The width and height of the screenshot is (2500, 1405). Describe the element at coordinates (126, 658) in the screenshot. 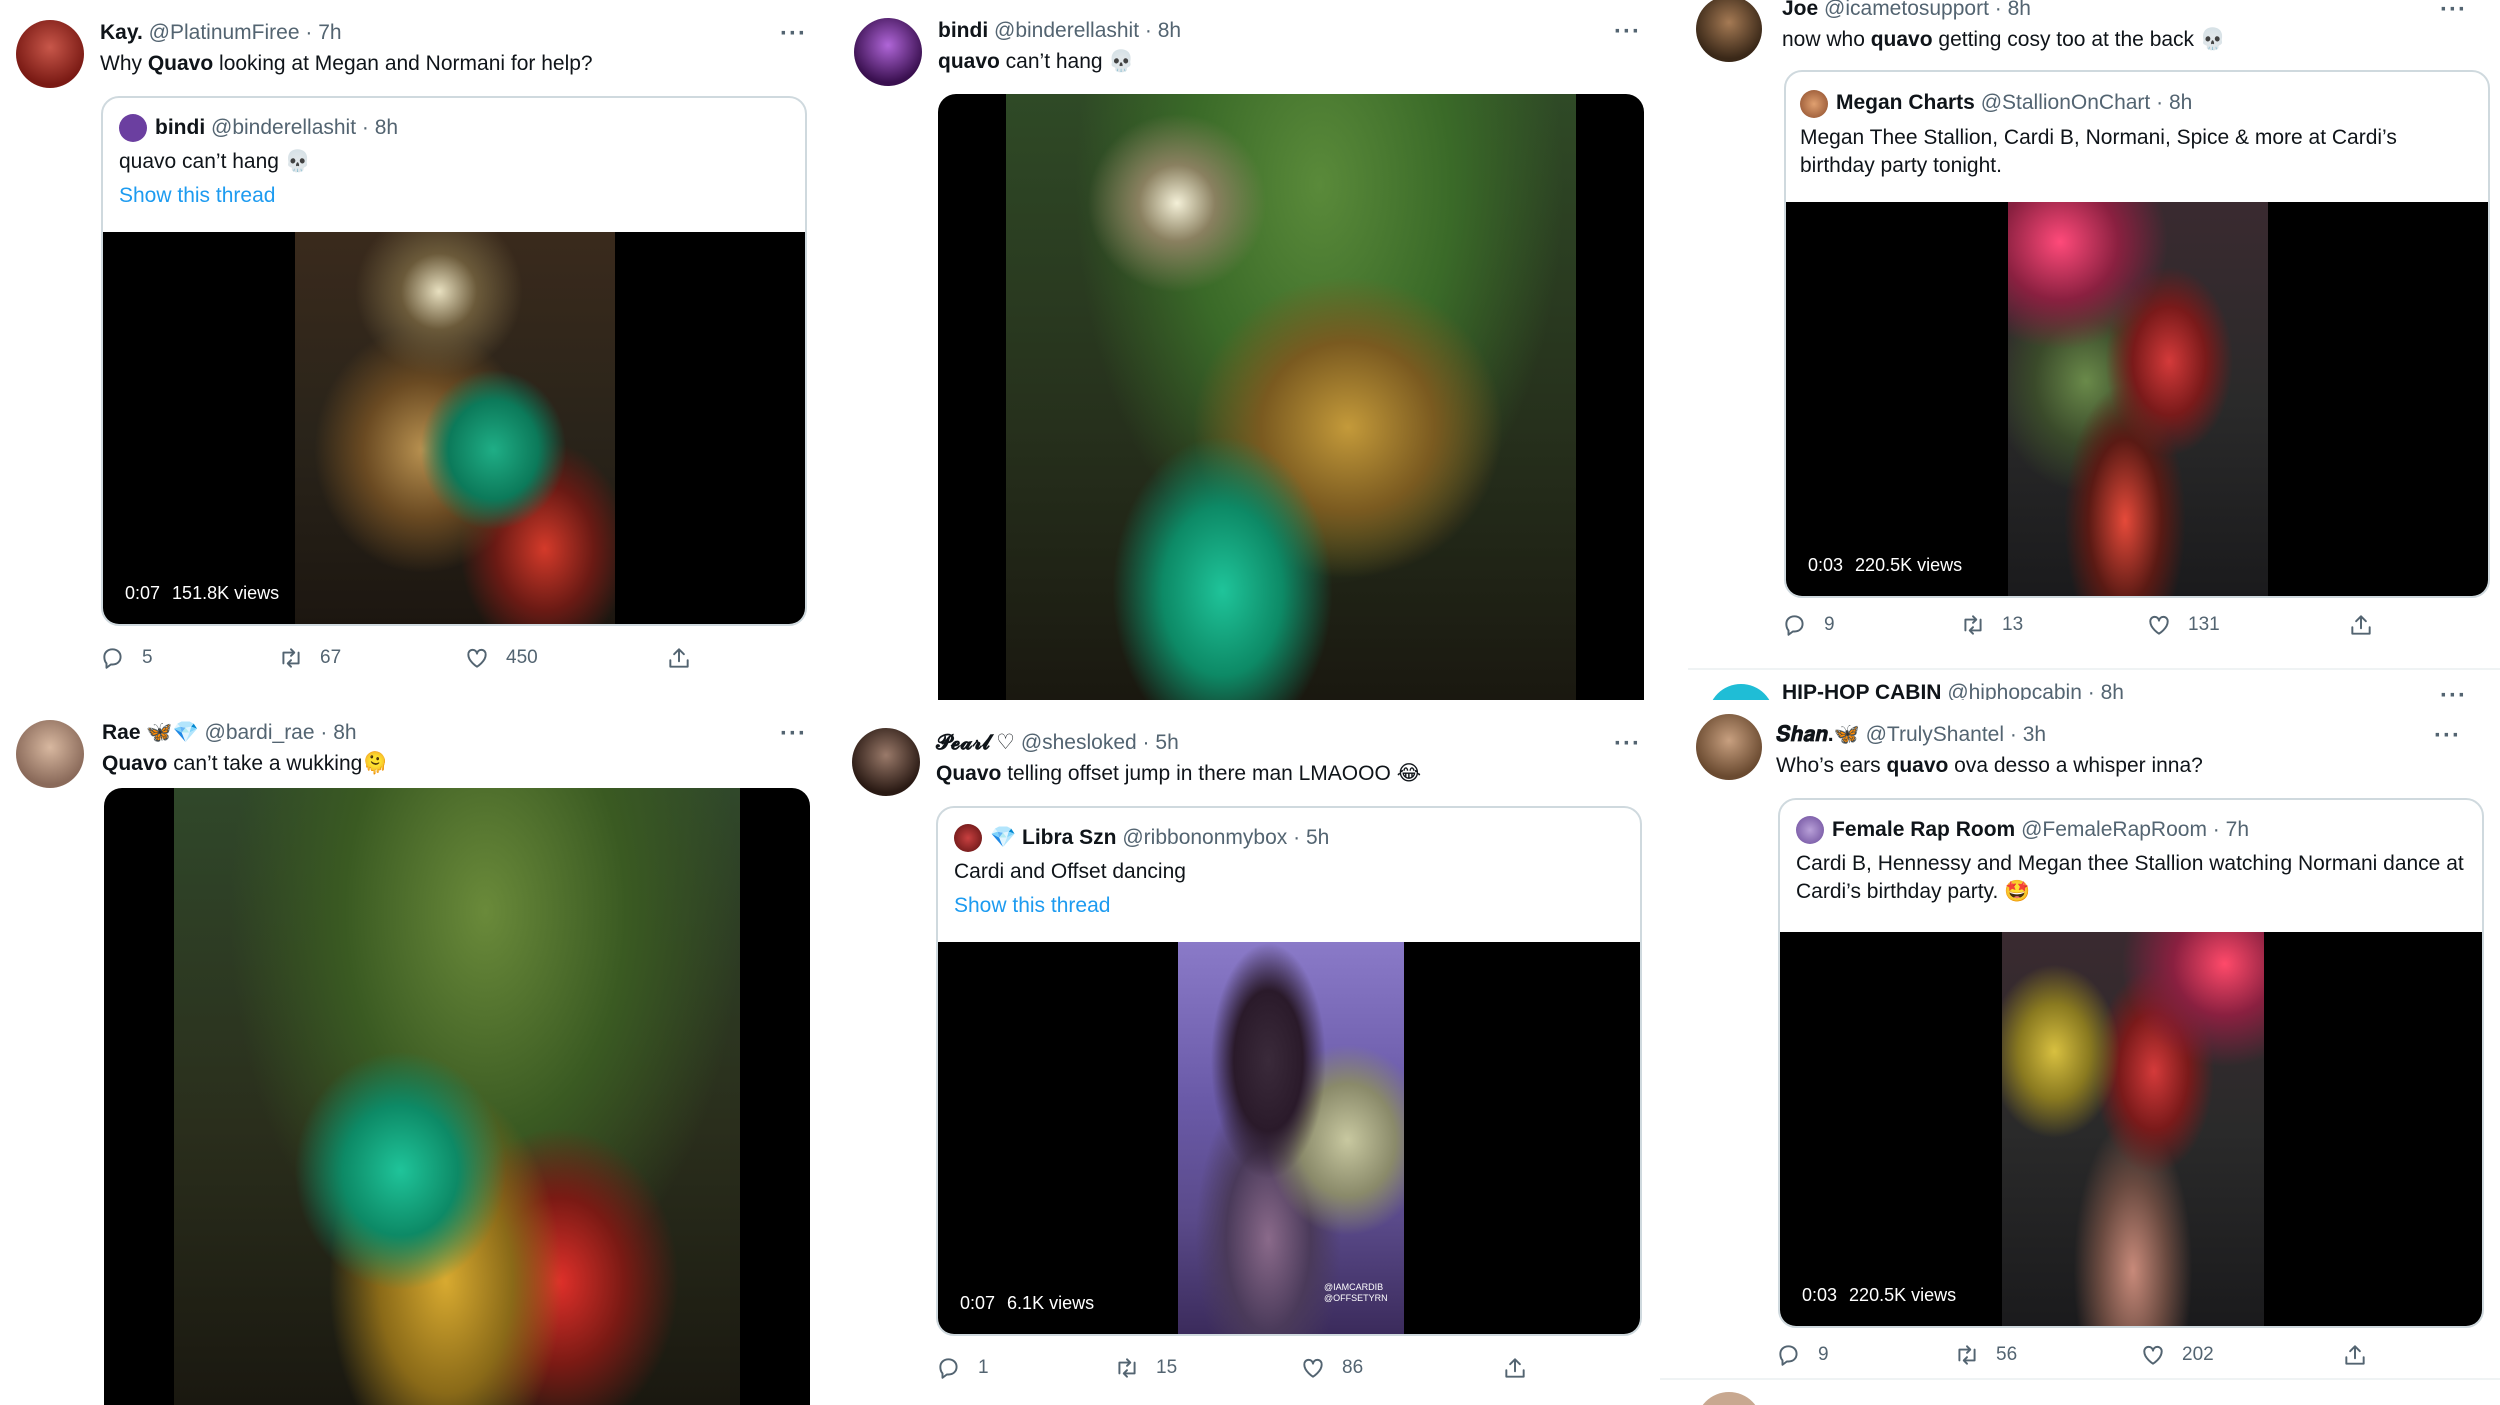

I see `reply-button: 5` at that location.